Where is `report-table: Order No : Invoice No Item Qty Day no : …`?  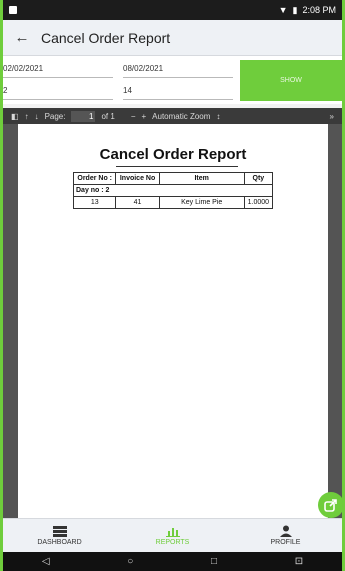 report-table: Order No : Invoice No Item Qty Day no : … is located at coordinates (173, 190).